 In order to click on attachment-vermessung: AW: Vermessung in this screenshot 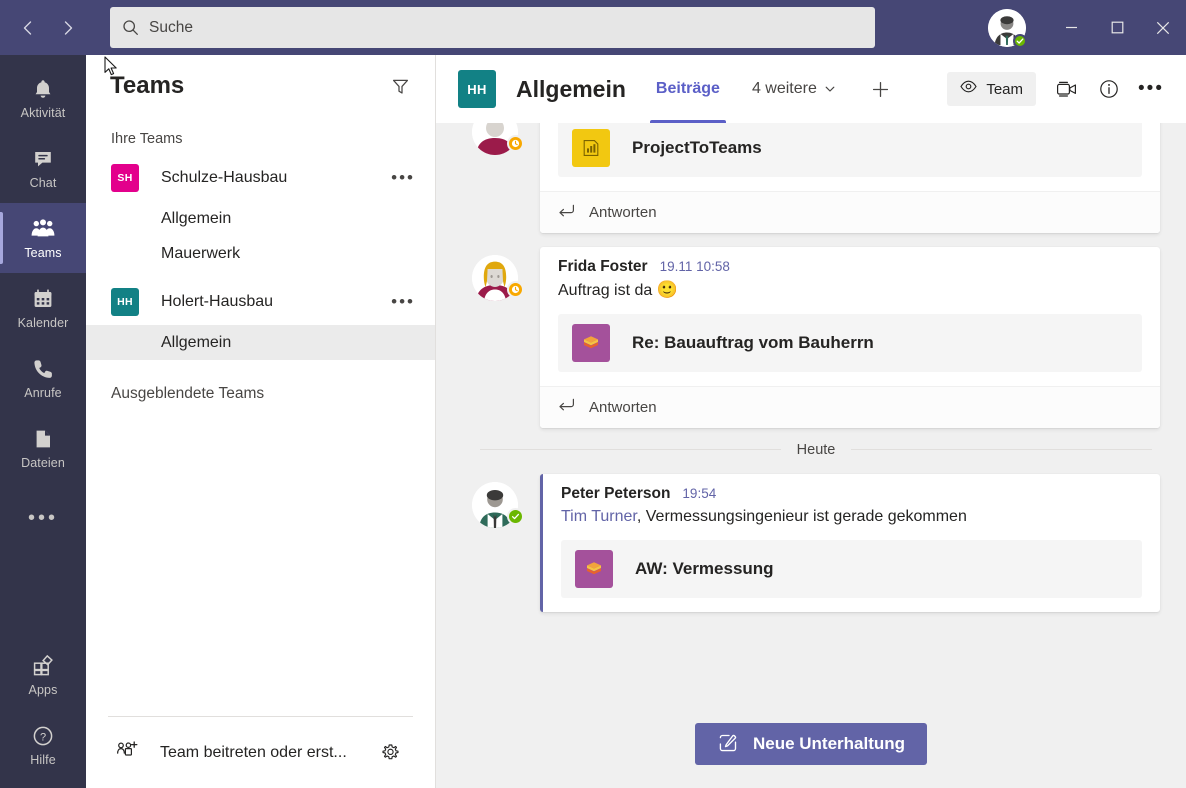, I will do `click(851, 568)`.